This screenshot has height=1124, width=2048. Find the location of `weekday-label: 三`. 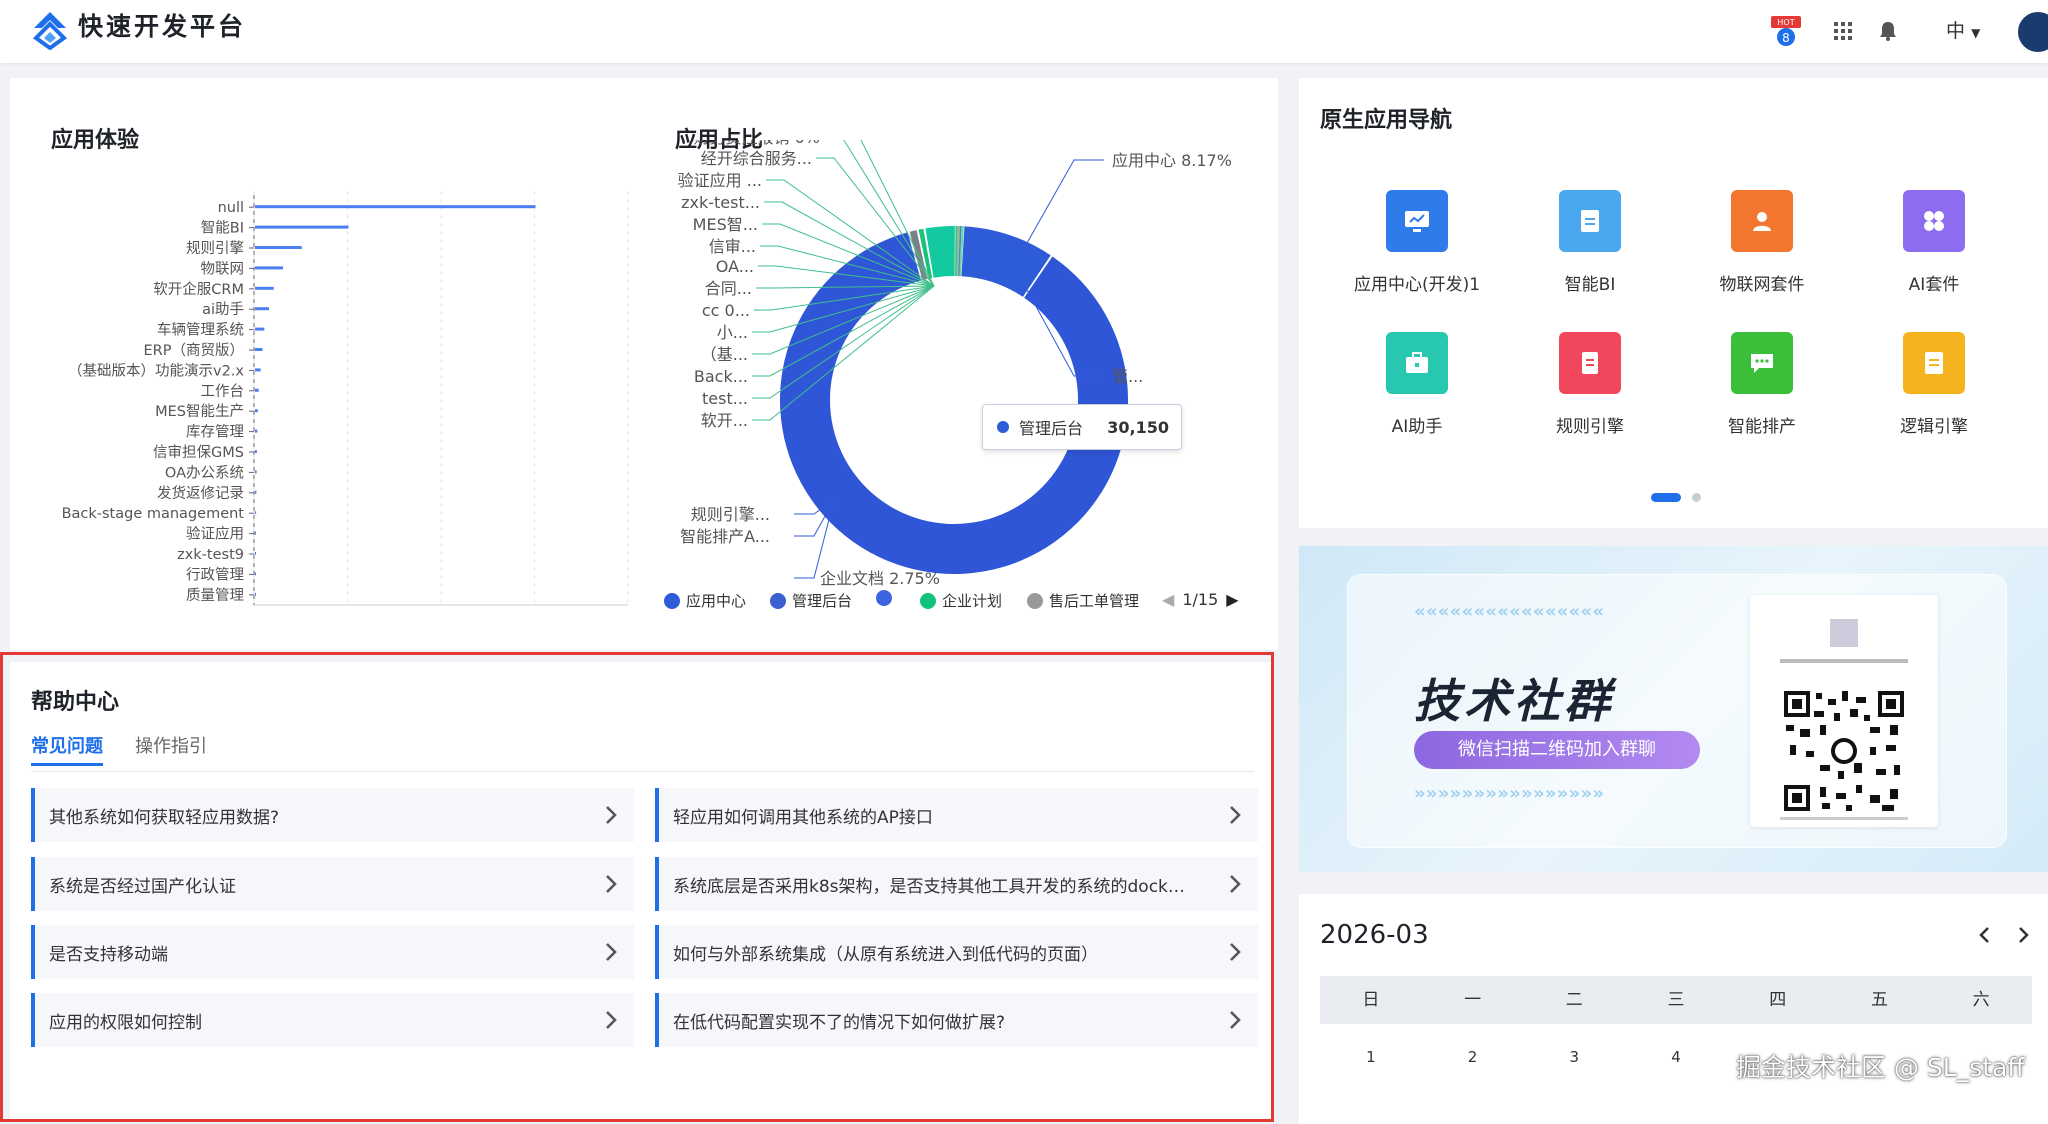

weekday-label: 三 is located at coordinates (1676, 1000).